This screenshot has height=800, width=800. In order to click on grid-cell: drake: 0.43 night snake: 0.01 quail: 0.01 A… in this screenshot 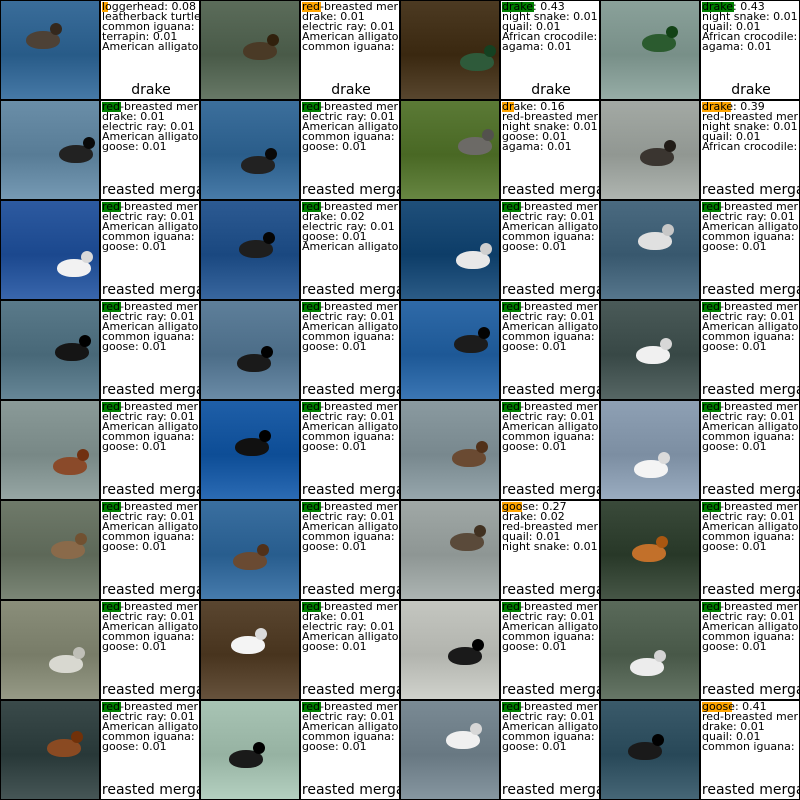, I will do `click(500, 50)`.